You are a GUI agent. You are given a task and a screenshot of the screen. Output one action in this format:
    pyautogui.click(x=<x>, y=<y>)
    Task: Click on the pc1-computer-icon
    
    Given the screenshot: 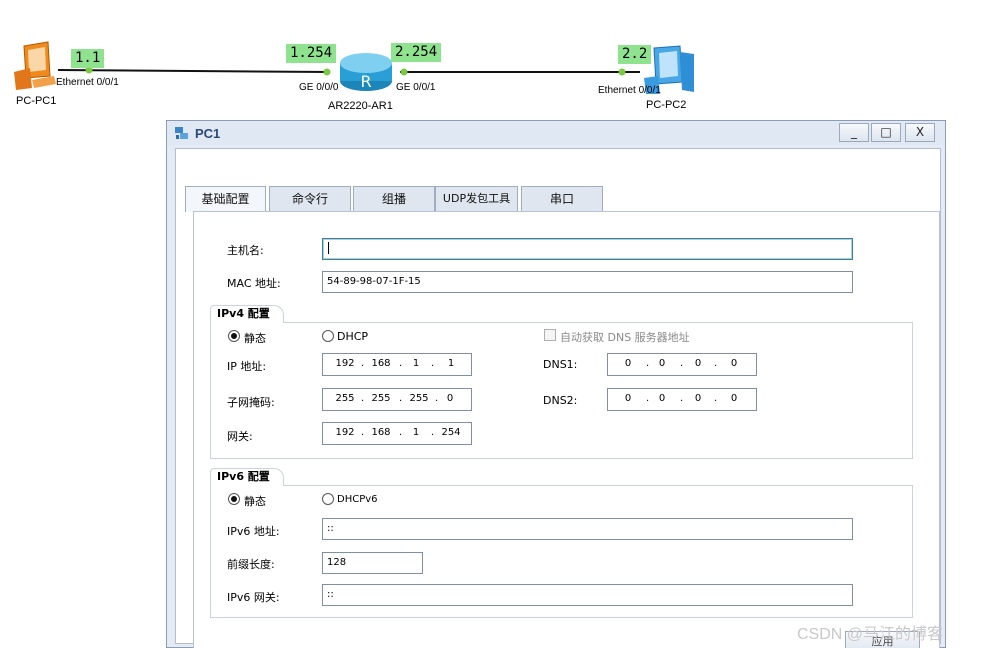 What is the action you would take?
    pyautogui.click(x=34, y=66)
    